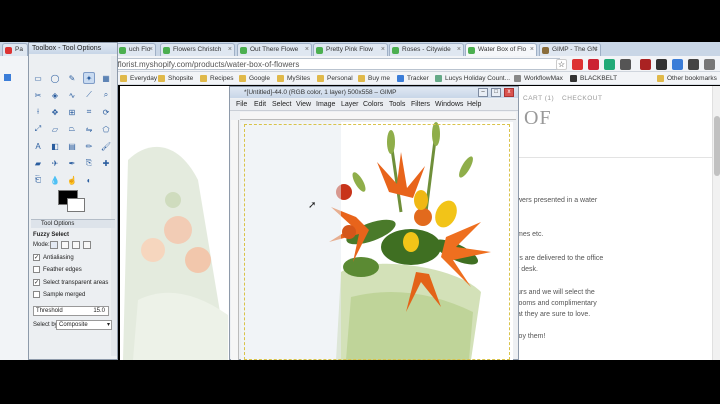  What do you see at coordinates (36, 269) in the screenshot?
I see `feather-edges-checkbox` at bounding box center [36, 269].